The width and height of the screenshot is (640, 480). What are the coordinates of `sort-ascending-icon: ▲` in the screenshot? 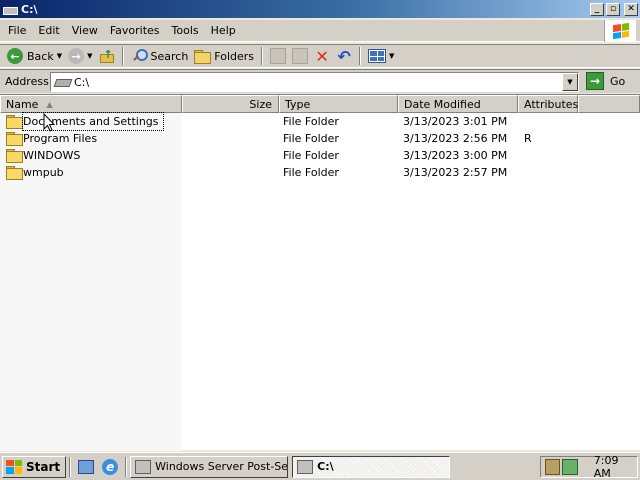 It's located at (49, 104).